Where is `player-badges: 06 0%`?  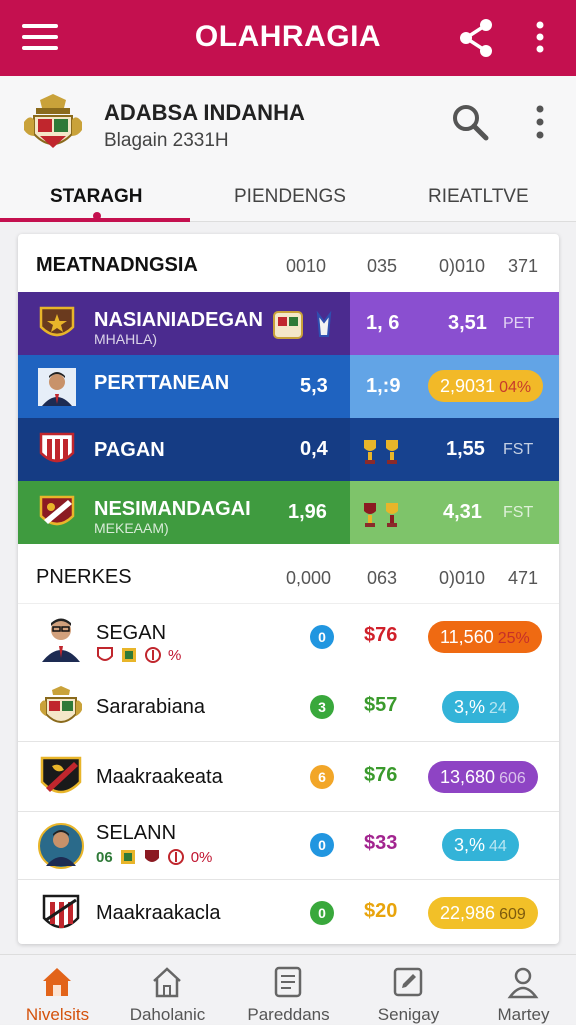 player-badges: 06 0% is located at coordinates (154, 857).